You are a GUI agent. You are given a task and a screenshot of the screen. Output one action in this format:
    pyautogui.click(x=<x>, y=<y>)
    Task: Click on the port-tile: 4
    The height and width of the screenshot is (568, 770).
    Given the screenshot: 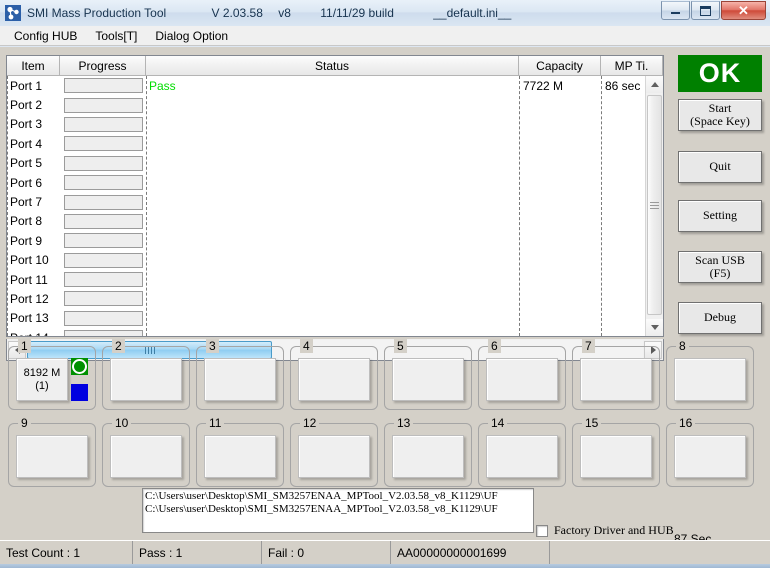 What is the action you would take?
    pyautogui.click(x=334, y=374)
    